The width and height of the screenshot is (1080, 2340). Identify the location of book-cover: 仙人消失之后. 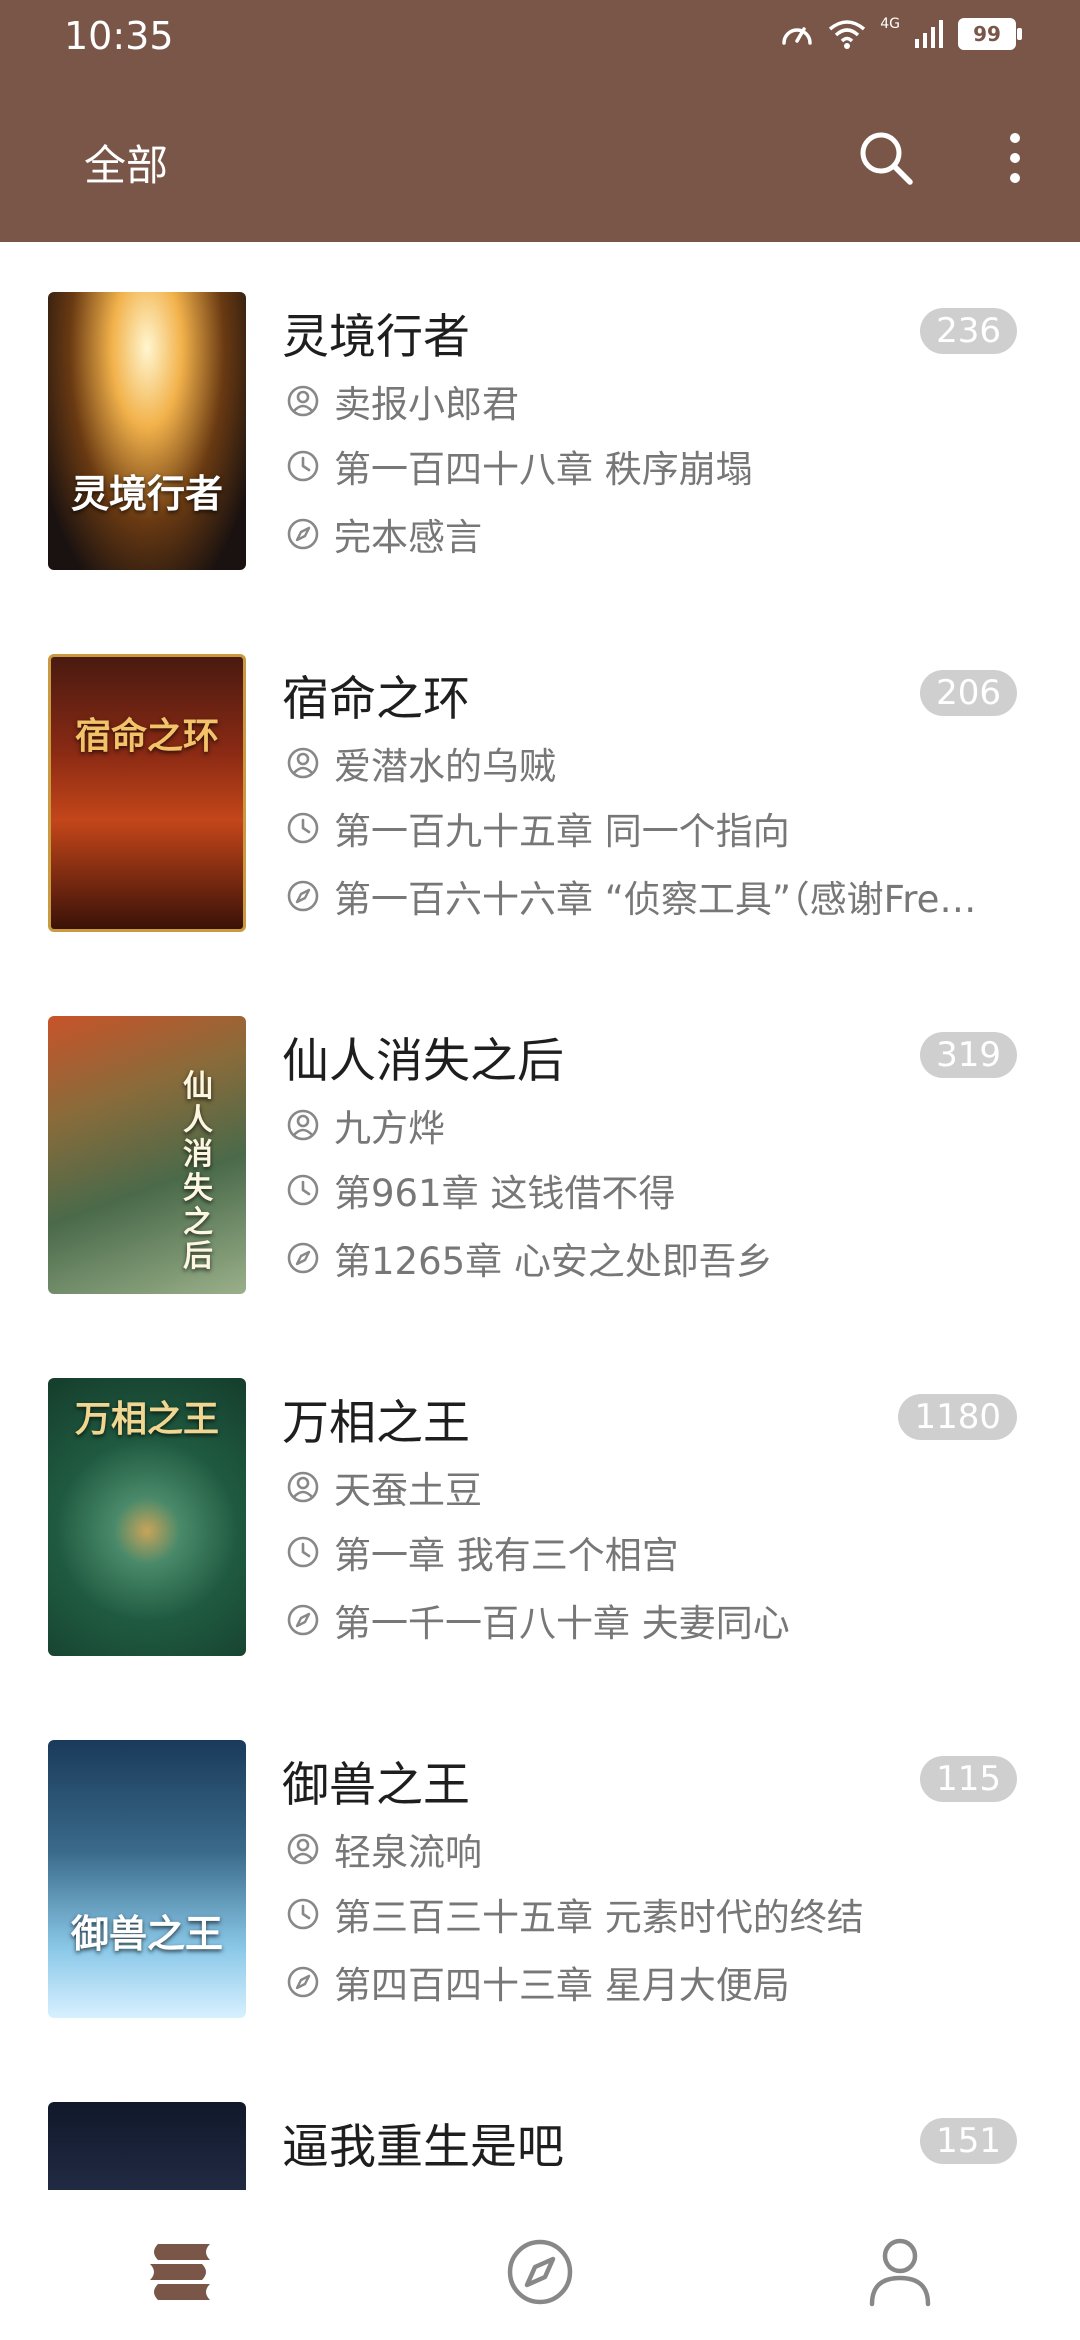
(147, 1155).